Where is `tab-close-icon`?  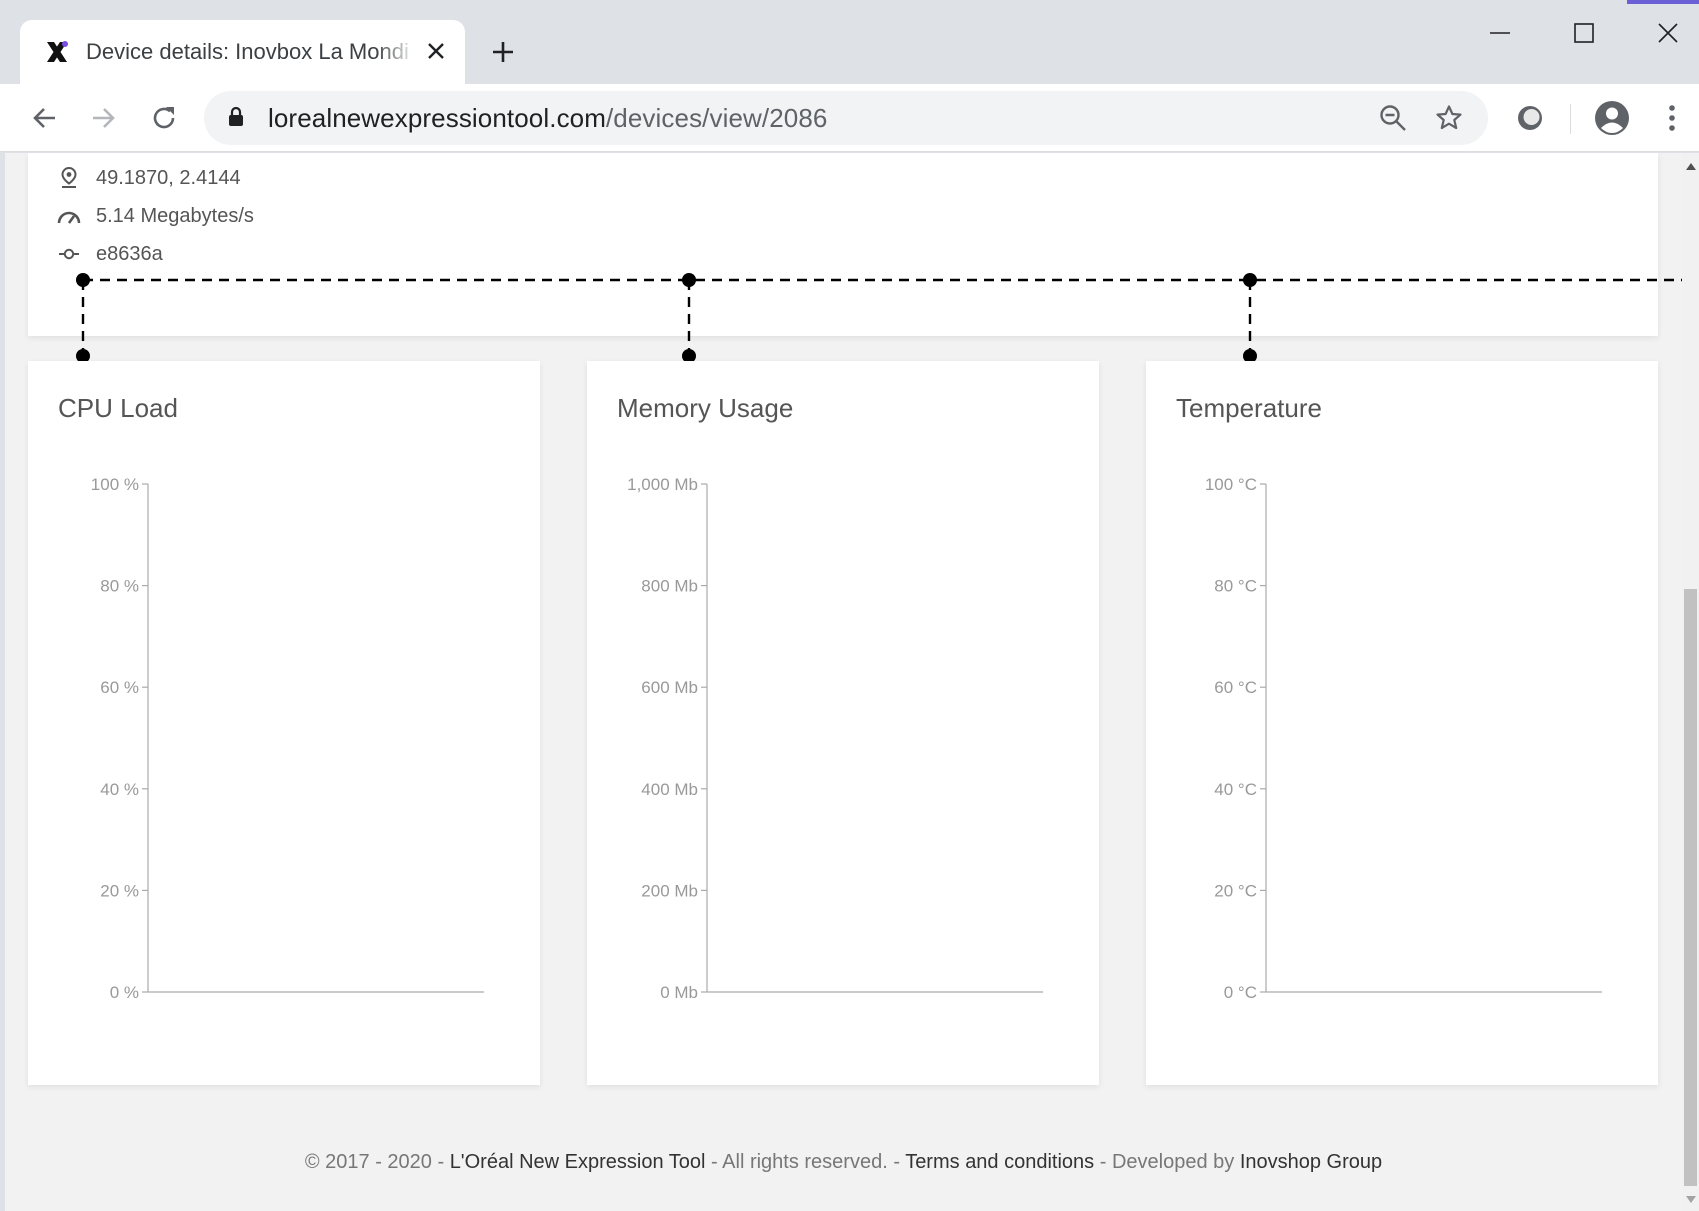 tab-close-icon is located at coordinates (436, 51).